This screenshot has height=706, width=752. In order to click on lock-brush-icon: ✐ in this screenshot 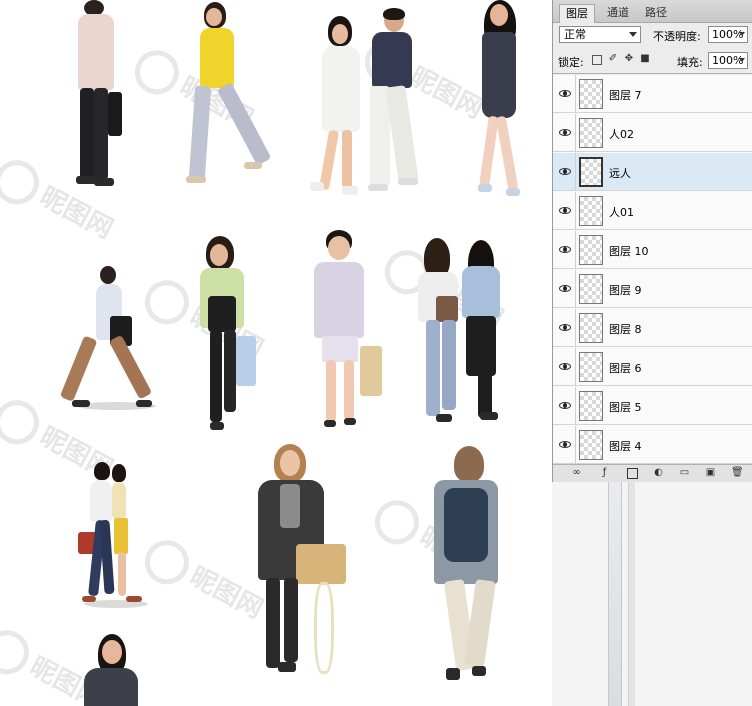, I will do `click(613, 59)`.